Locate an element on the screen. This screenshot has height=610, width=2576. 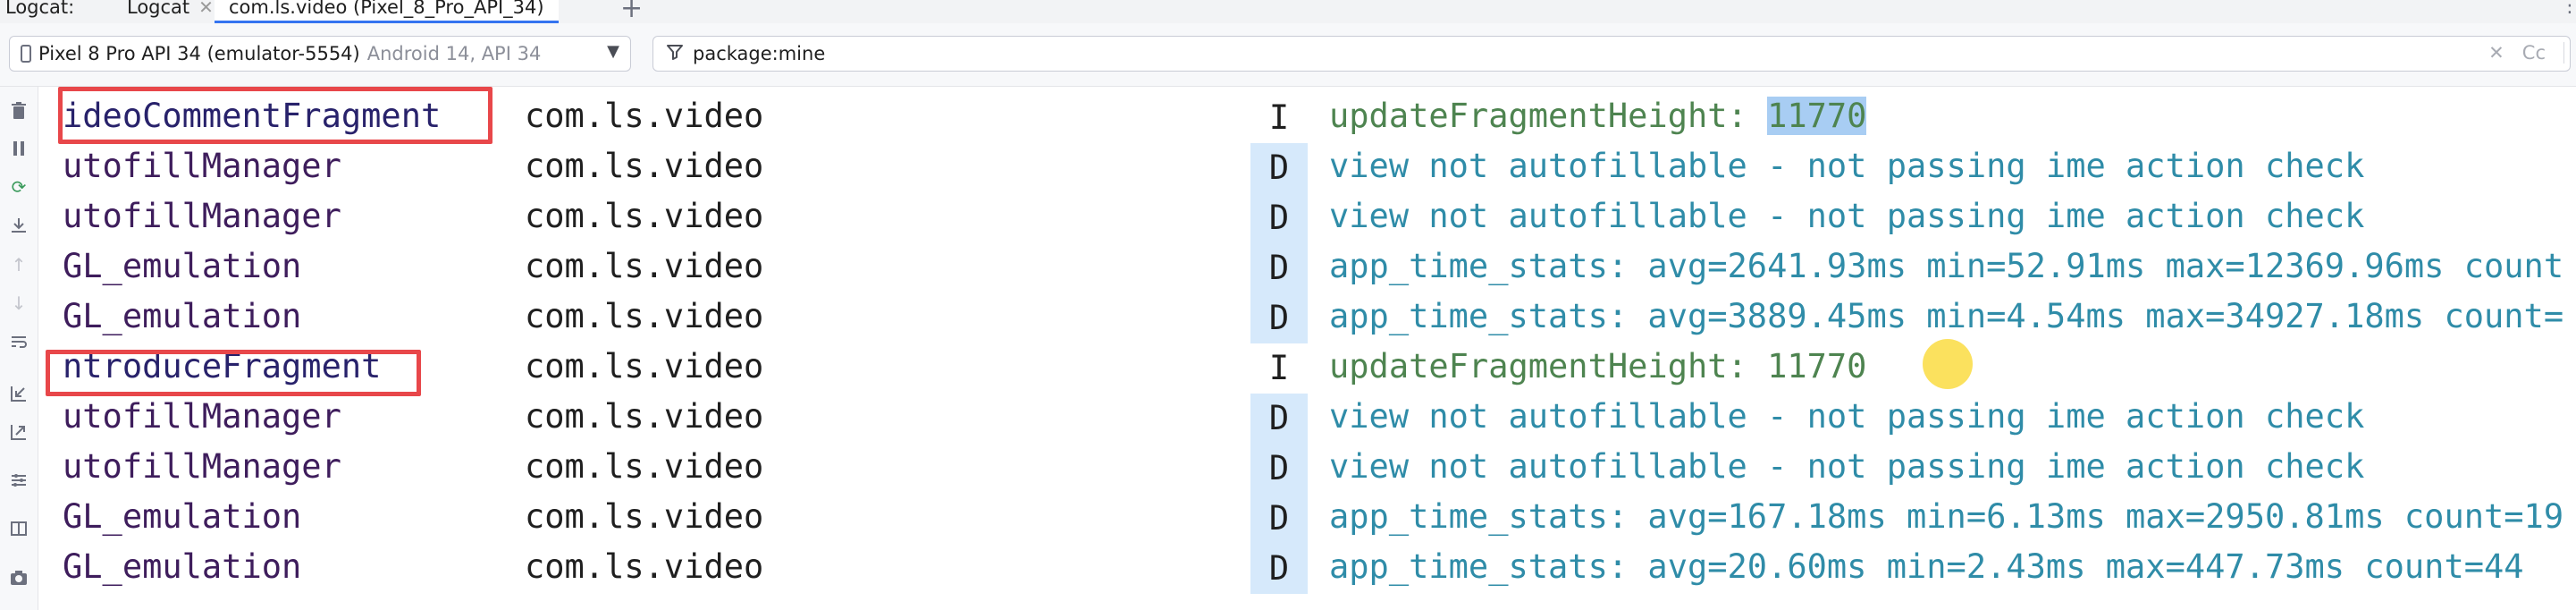
more-options-icon: ⋮ is located at coordinates (2568, 8).